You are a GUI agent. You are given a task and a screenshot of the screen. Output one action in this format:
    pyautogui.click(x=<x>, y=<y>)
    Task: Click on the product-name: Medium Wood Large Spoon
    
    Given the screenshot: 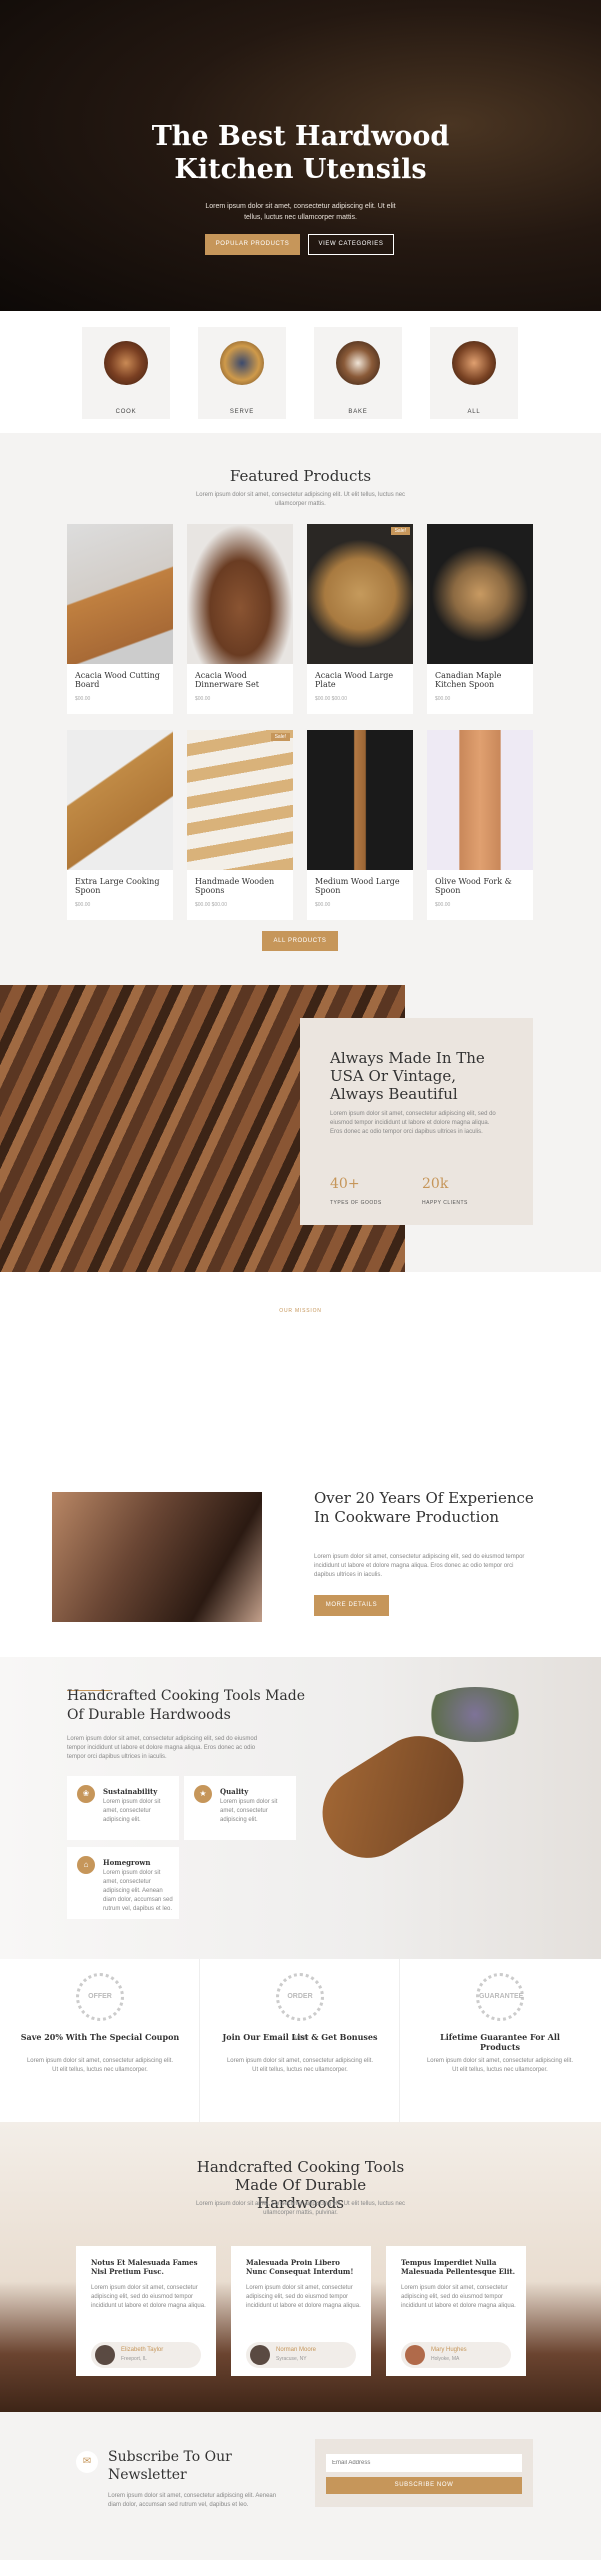 What is the action you would take?
    pyautogui.click(x=361, y=886)
    